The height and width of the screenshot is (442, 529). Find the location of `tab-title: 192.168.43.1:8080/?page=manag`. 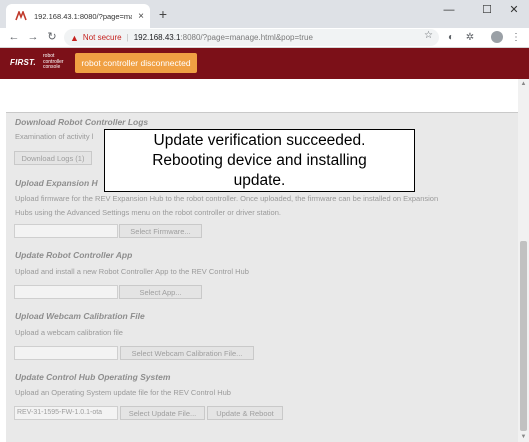

tab-title: 192.168.43.1:8080/?page=manag is located at coordinates (83, 16).